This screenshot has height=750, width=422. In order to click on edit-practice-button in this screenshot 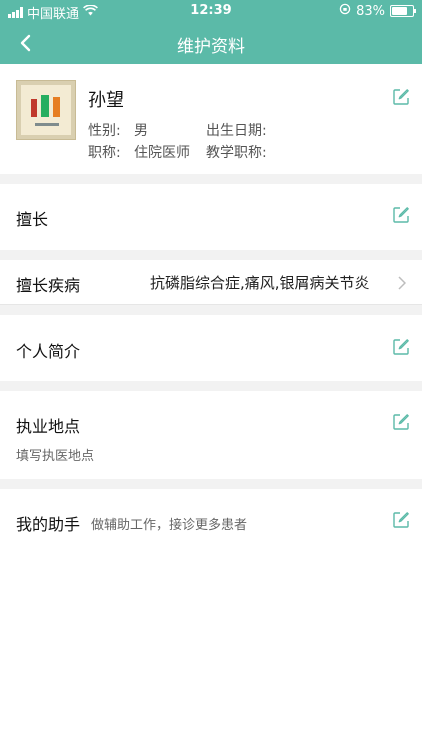, I will do `click(401, 422)`.